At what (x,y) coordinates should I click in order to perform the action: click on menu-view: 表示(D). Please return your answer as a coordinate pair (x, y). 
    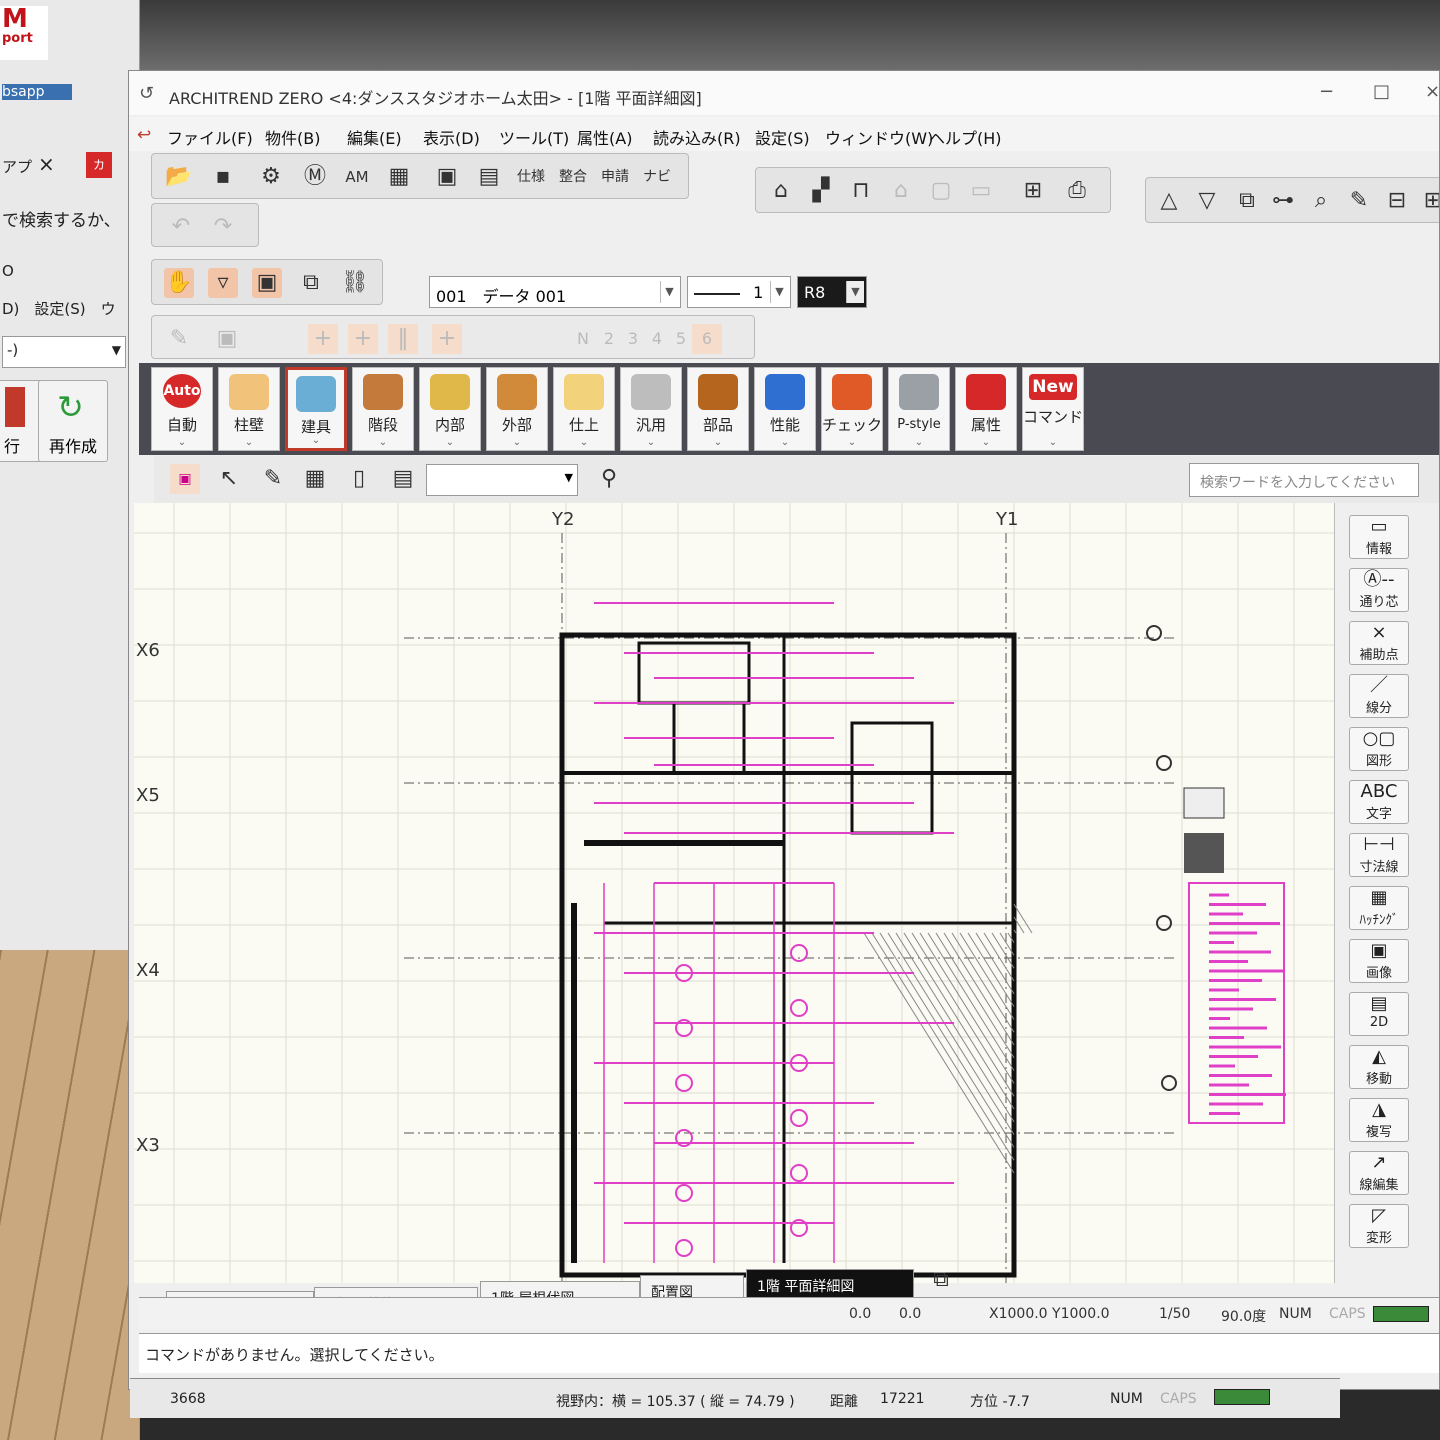
    Looking at the image, I should click on (451, 137).